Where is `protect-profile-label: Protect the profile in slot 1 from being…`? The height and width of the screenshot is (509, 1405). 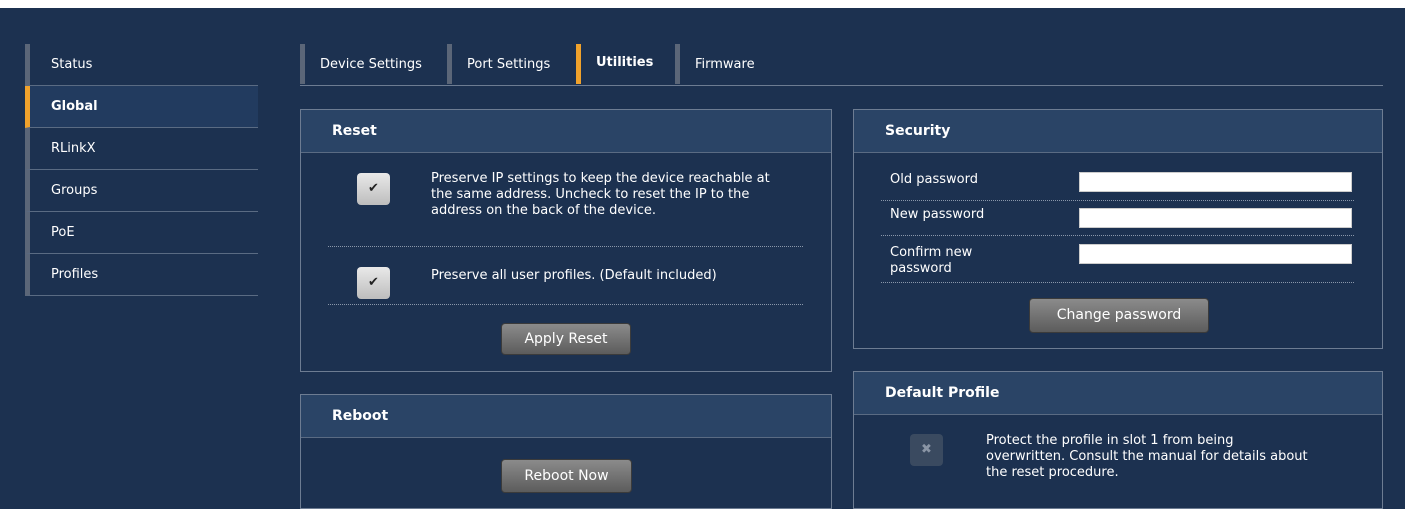 protect-profile-label: Protect the profile in slot 1 from being… is located at coordinates (1147, 456).